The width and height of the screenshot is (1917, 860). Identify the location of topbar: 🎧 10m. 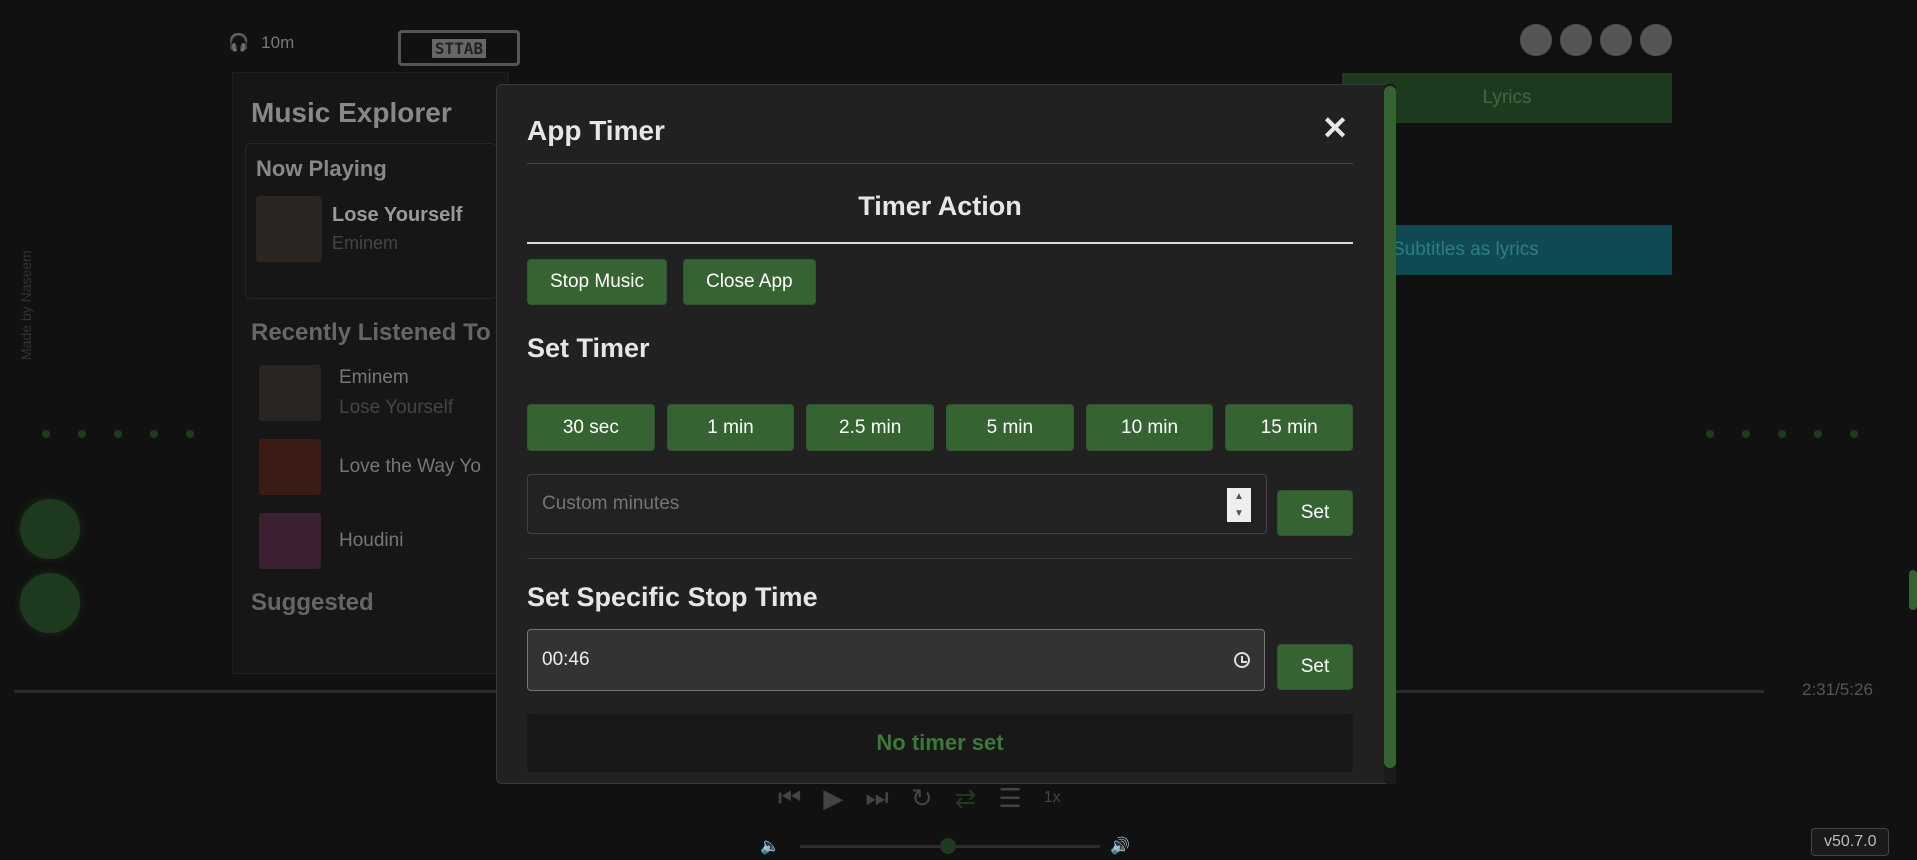
(261, 43).